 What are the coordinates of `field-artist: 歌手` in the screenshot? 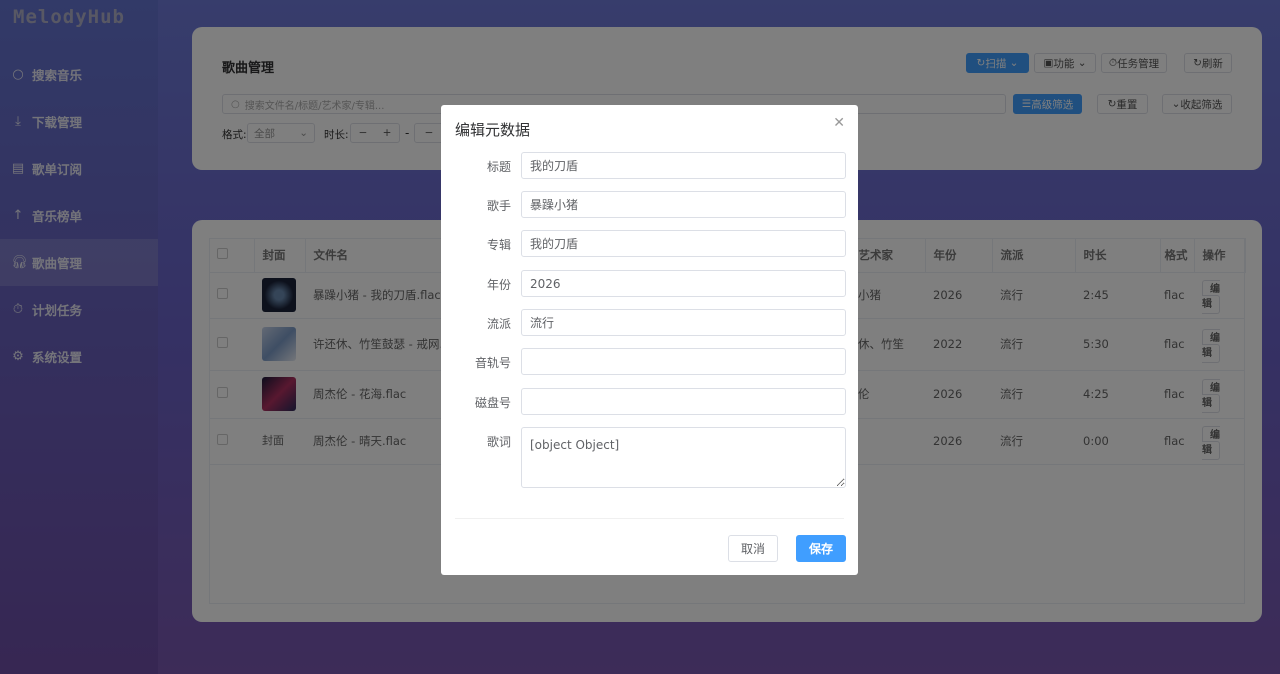 It's located at (649, 204).